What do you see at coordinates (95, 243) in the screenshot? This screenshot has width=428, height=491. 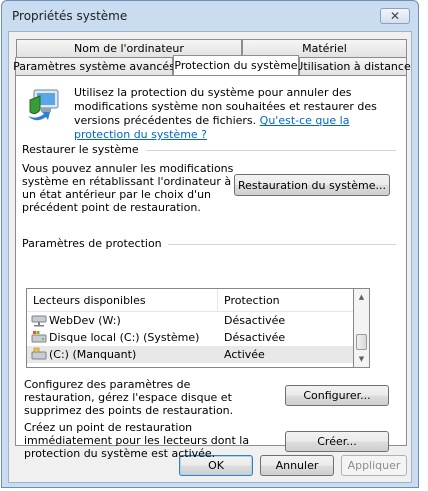 I see `protection-group-title: Paramètres de protection` at bounding box center [95, 243].